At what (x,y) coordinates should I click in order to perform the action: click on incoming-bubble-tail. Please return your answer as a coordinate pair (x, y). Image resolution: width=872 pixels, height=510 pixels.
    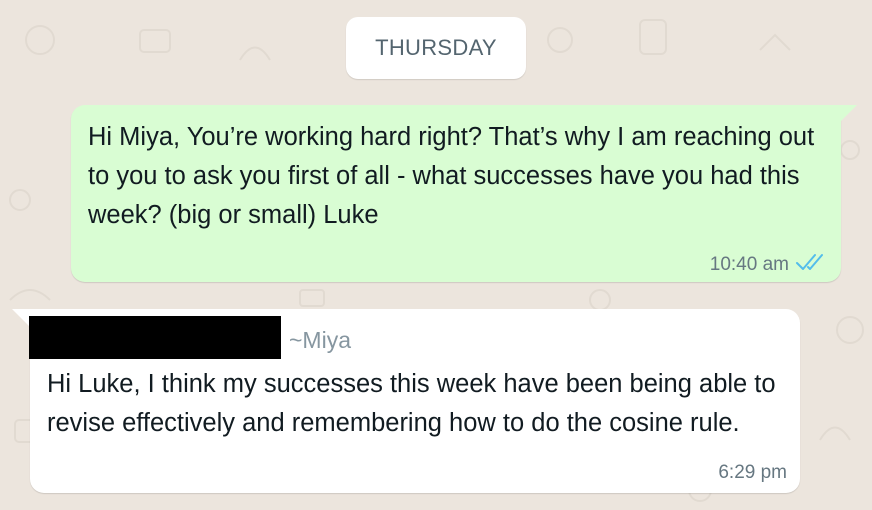
    Looking at the image, I should click on (21, 318).